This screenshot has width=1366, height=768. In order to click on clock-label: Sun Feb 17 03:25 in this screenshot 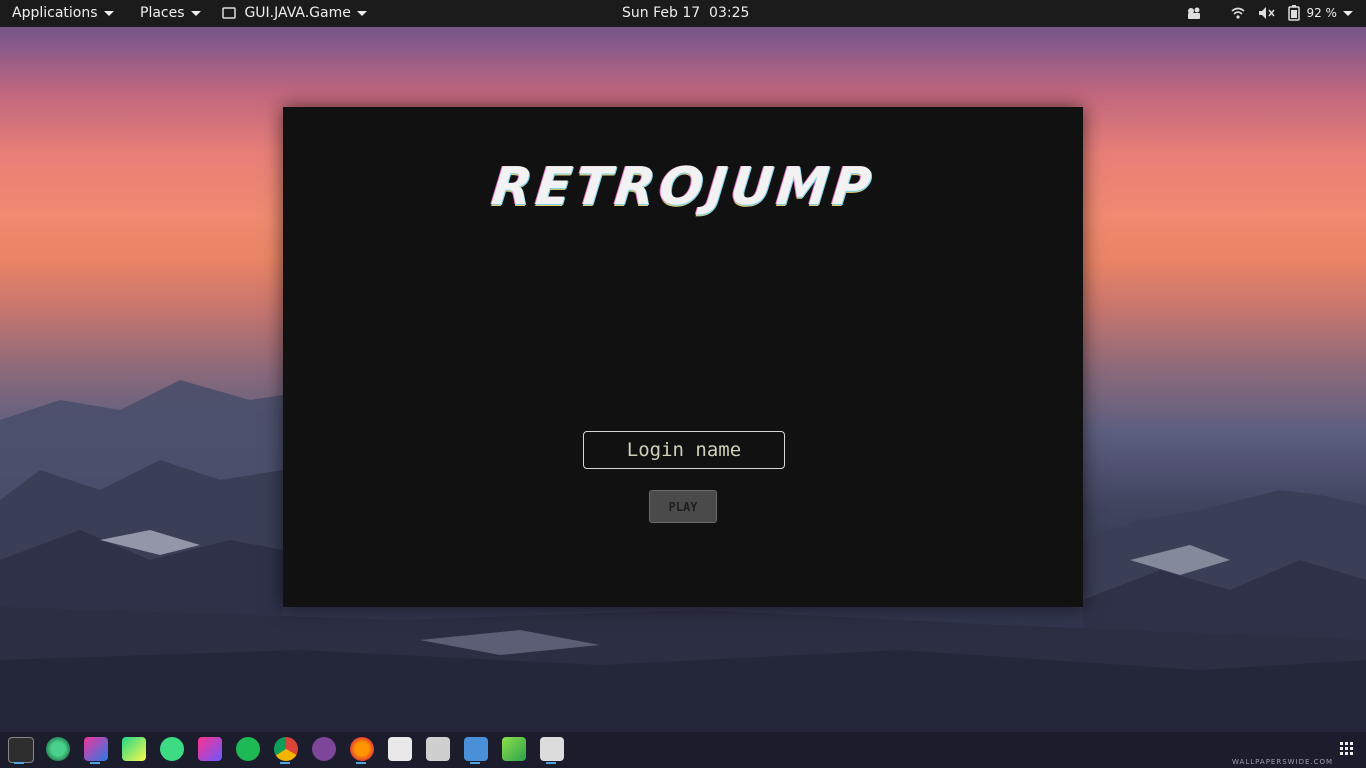, I will do `click(686, 13)`.